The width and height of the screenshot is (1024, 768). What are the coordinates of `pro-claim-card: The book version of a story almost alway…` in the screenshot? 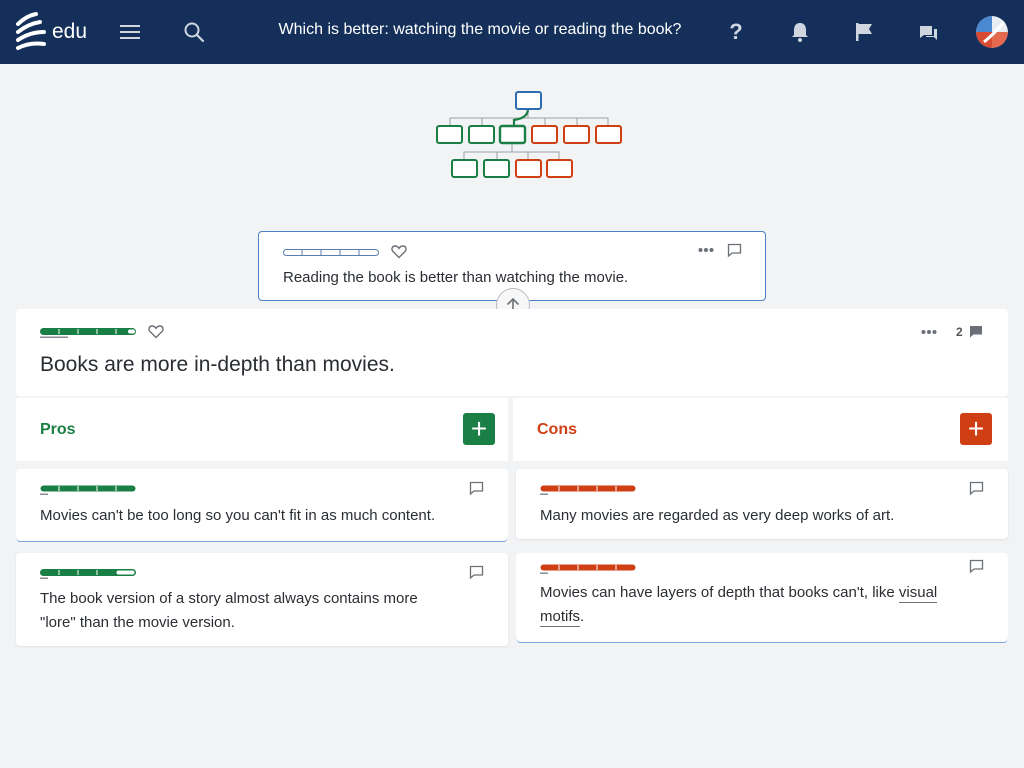 It's located at (262, 599).